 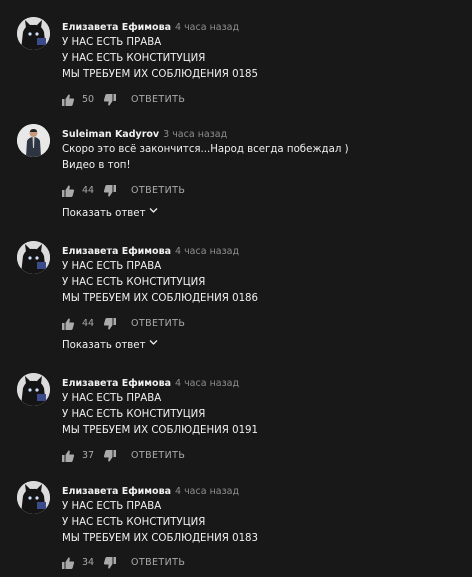 What do you see at coordinates (96, 165) in the screenshot?
I see `comment-text-line: Видео в топ!` at bounding box center [96, 165].